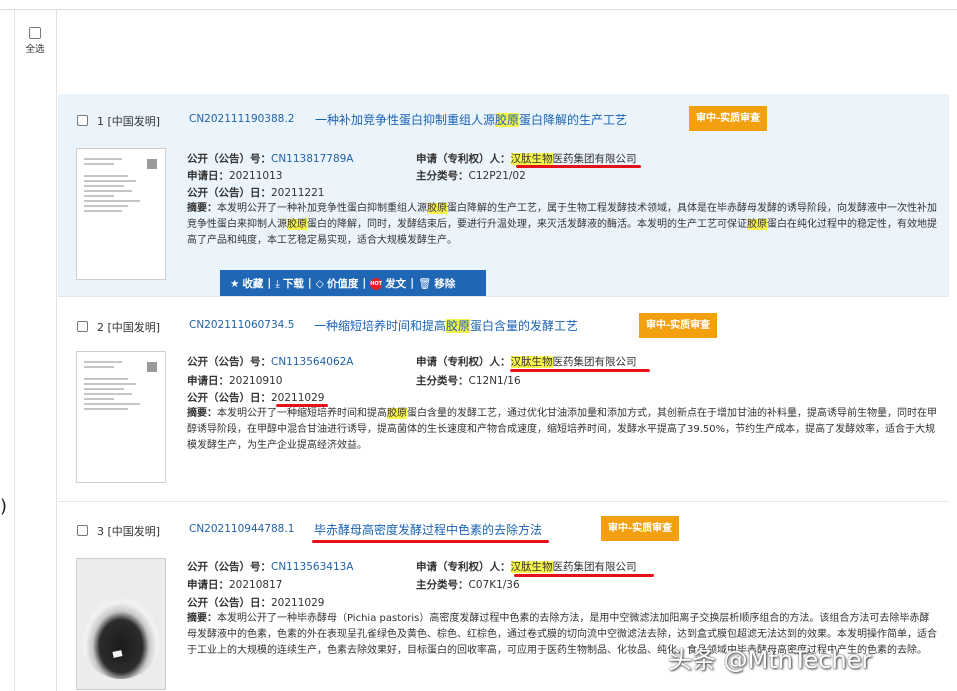  I want to click on top-divider, so click(478, 9).